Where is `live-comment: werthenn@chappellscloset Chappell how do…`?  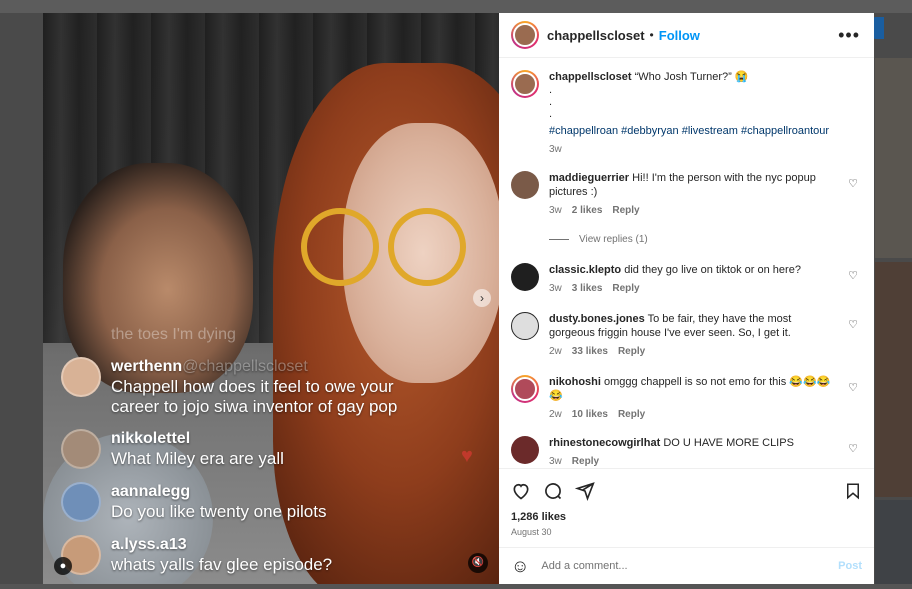
live-comment: werthenn@chappellscloset Chappell how do… is located at coordinates (236, 387).